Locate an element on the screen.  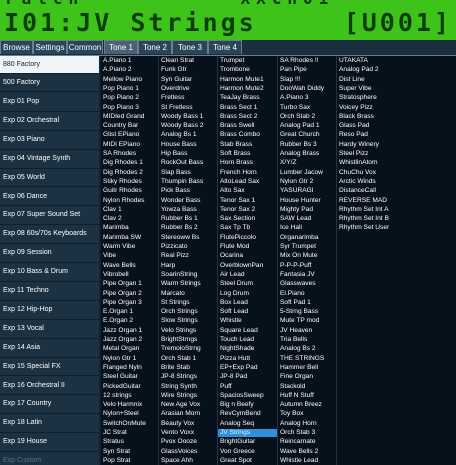
patch-item: Space Ahh is located at coordinates (188, 461).